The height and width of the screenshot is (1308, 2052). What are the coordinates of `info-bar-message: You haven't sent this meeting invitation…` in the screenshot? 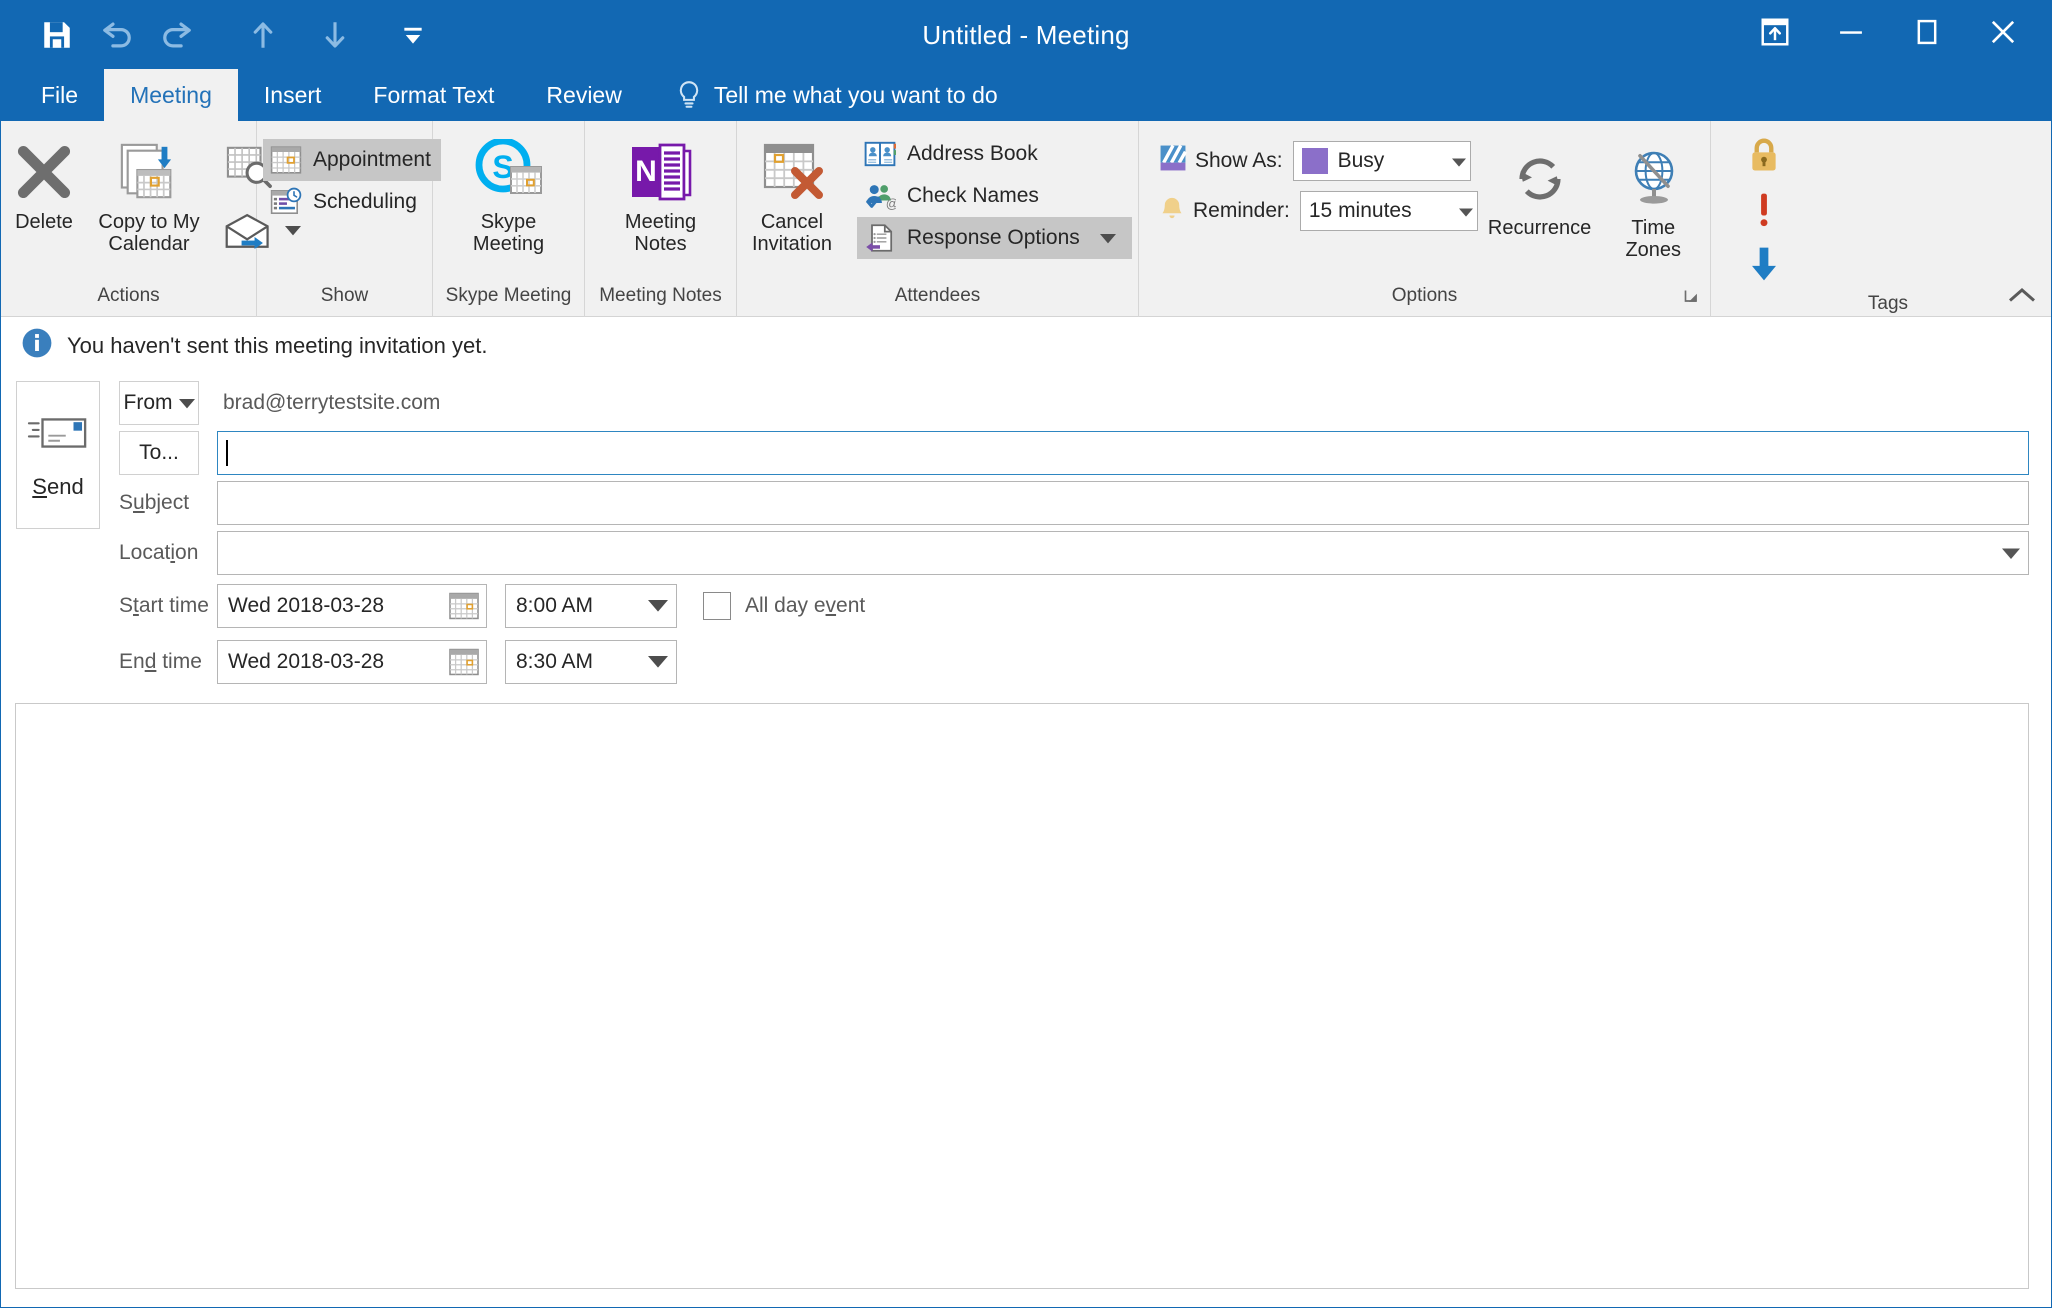 It's located at (277, 345).